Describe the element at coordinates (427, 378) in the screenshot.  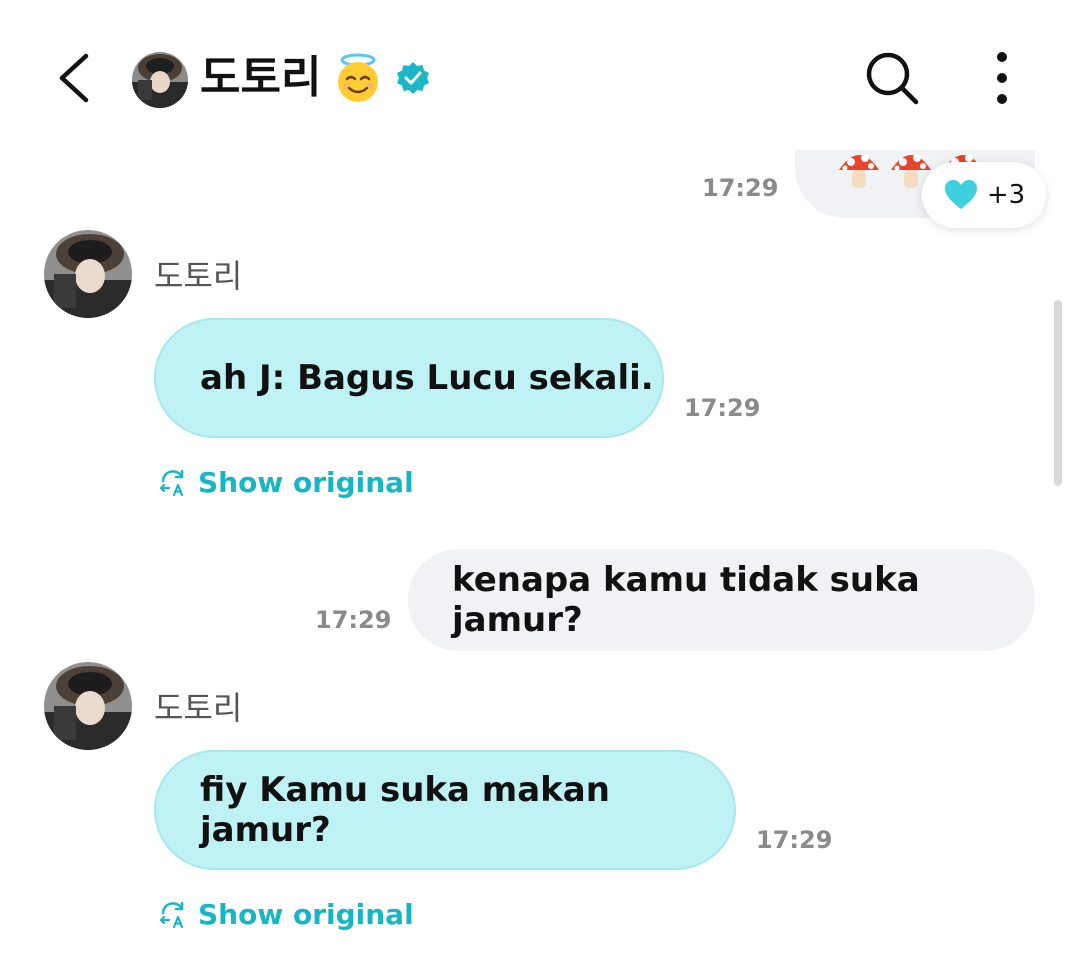
I see `message-text: ah J: Bagus Lucu sekali.` at that location.